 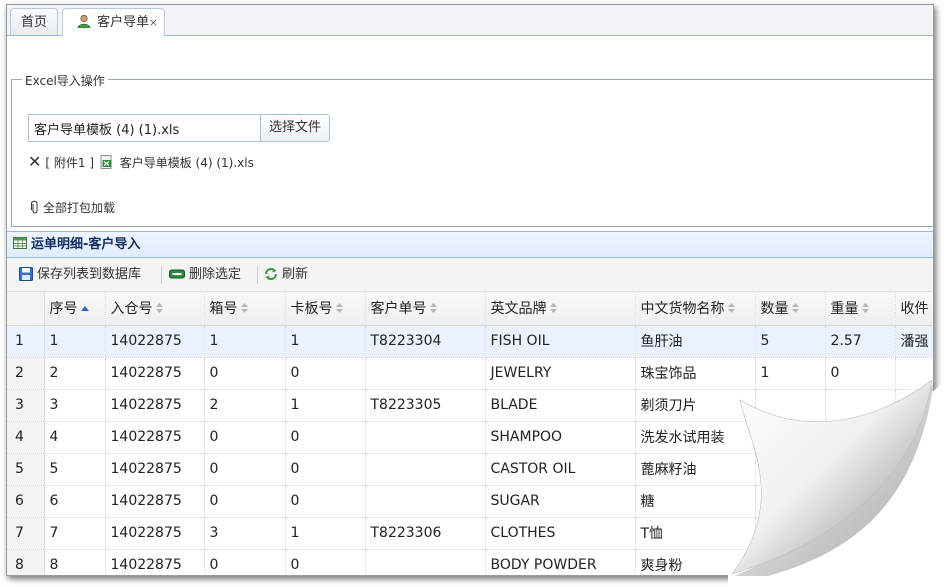 What do you see at coordinates (325, 309) in the screenshot?
I see `column-header: 卡板号` at bounding box center [325, 309].